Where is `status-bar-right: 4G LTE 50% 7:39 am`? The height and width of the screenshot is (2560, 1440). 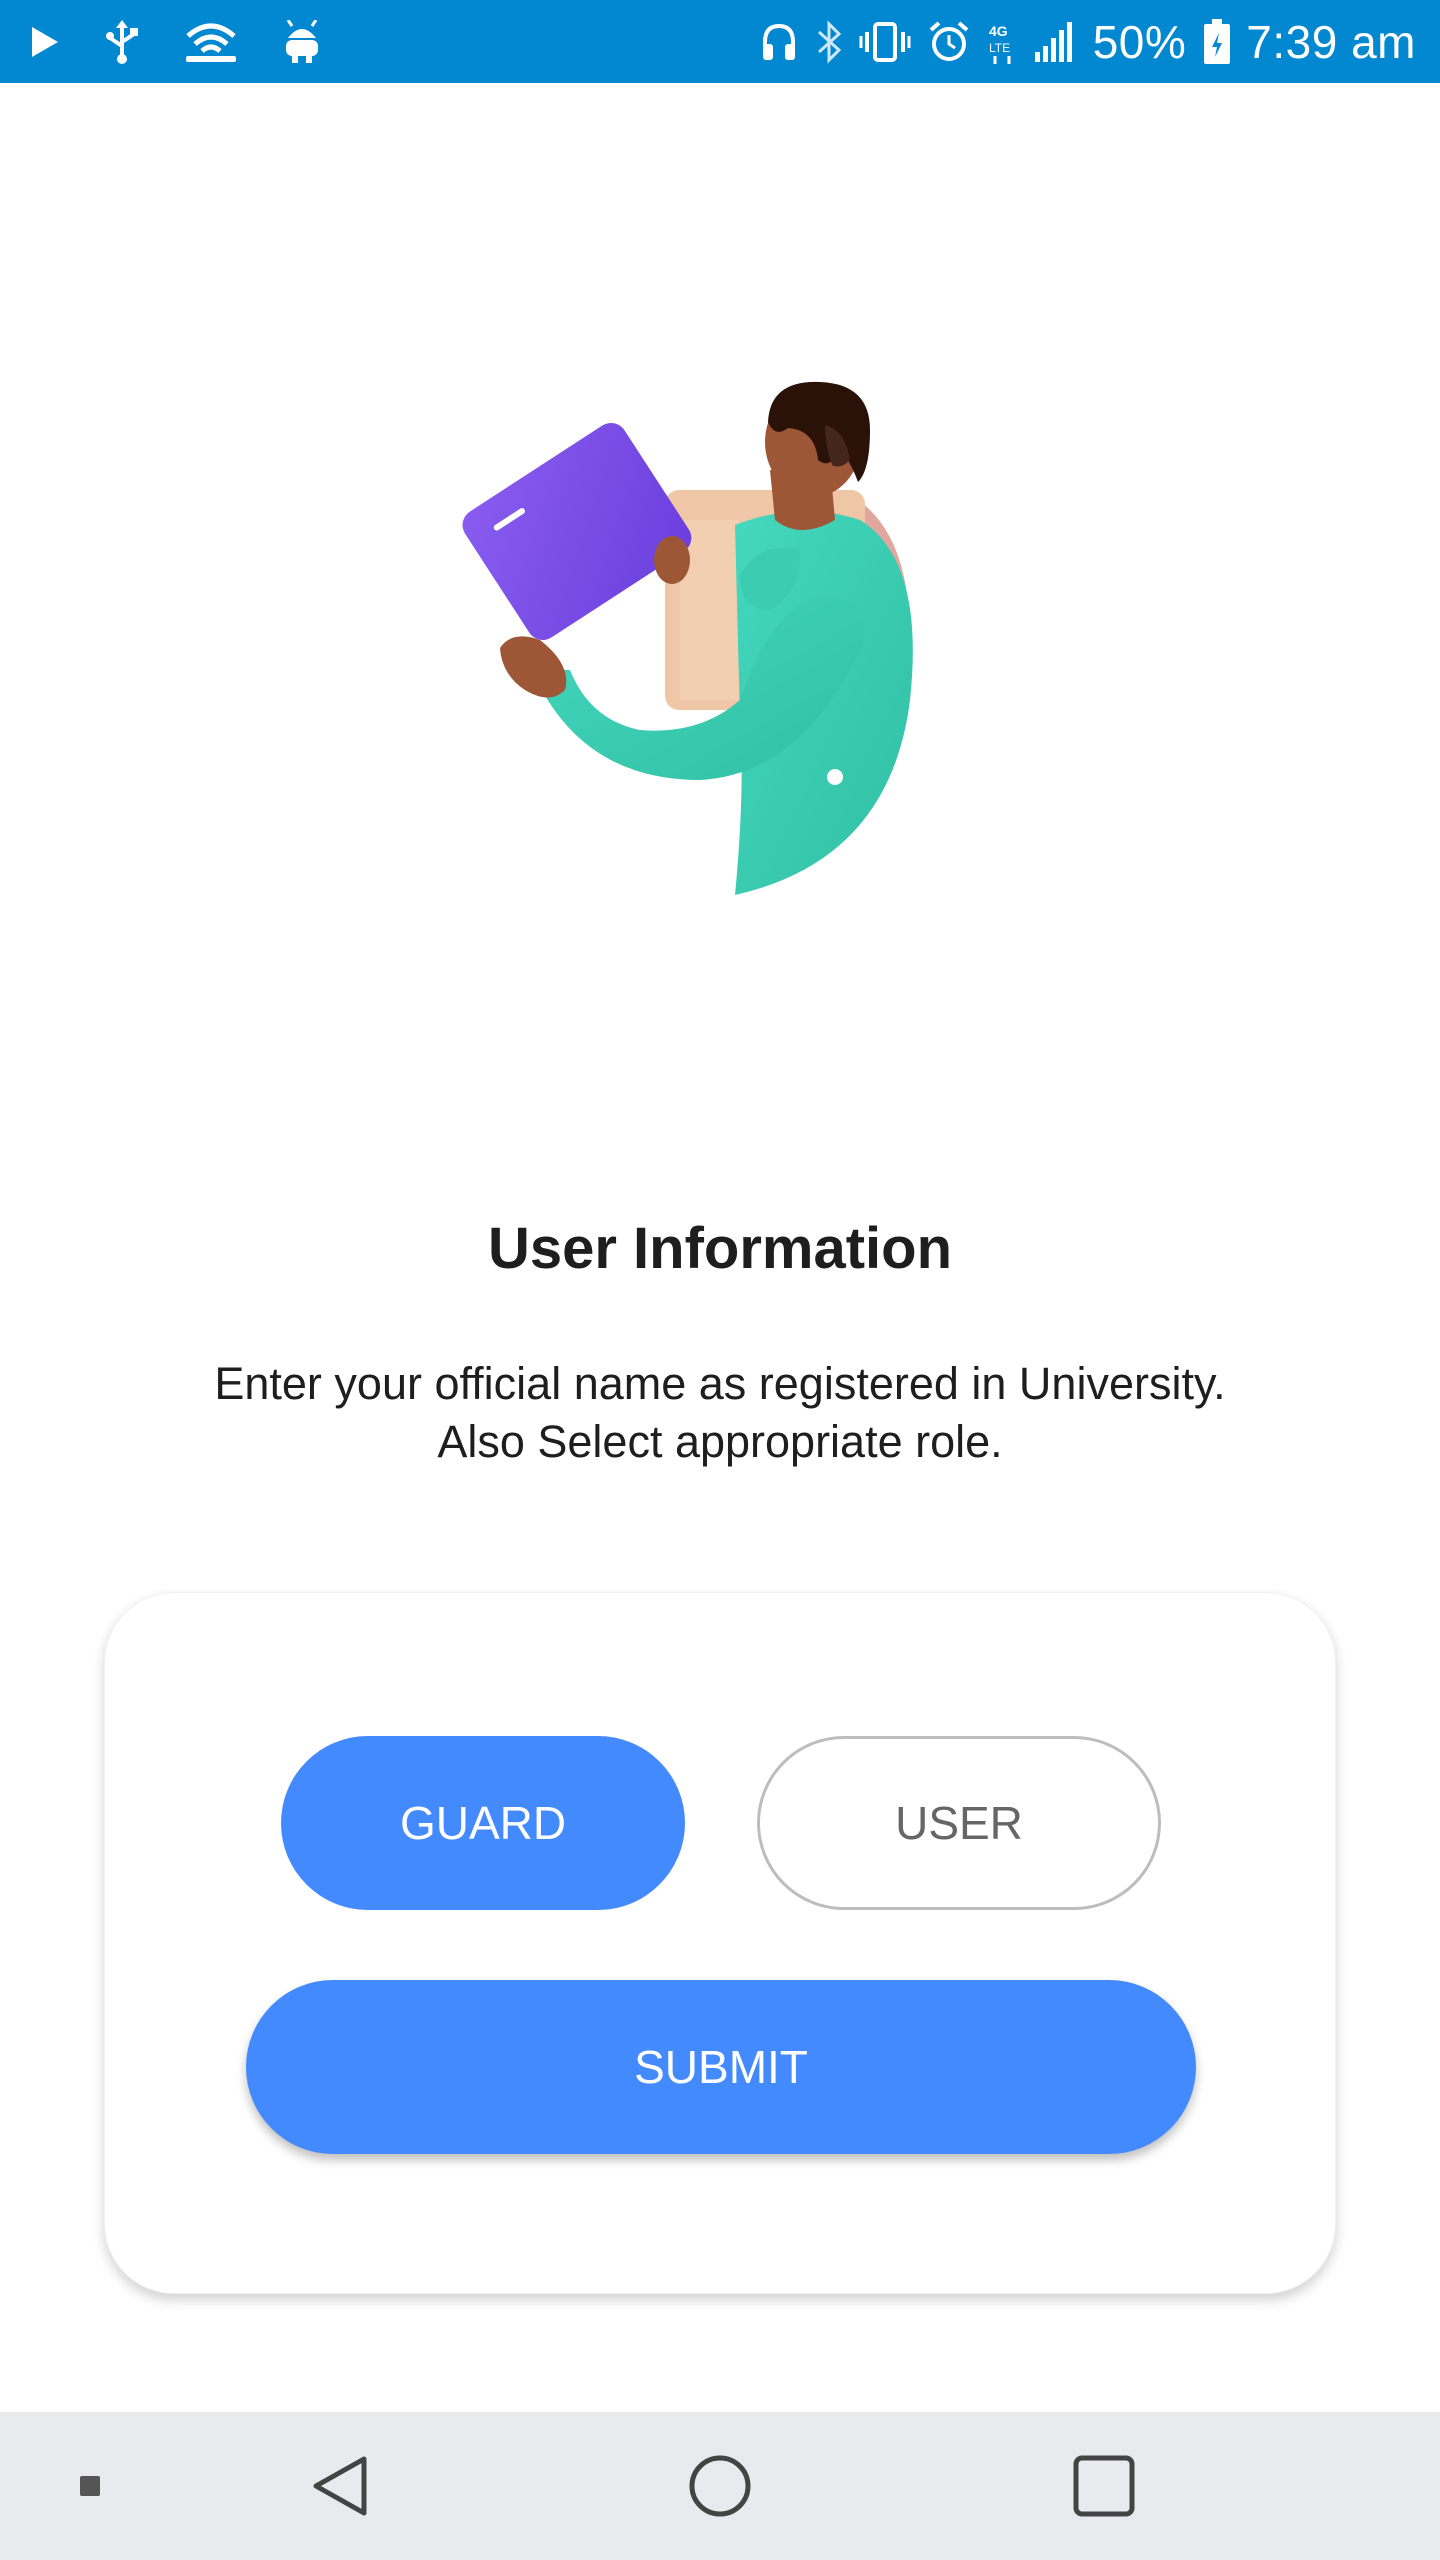
status-bar-right: 4G LTE 50% 7:39 am is located at coordinates (1079, 42).